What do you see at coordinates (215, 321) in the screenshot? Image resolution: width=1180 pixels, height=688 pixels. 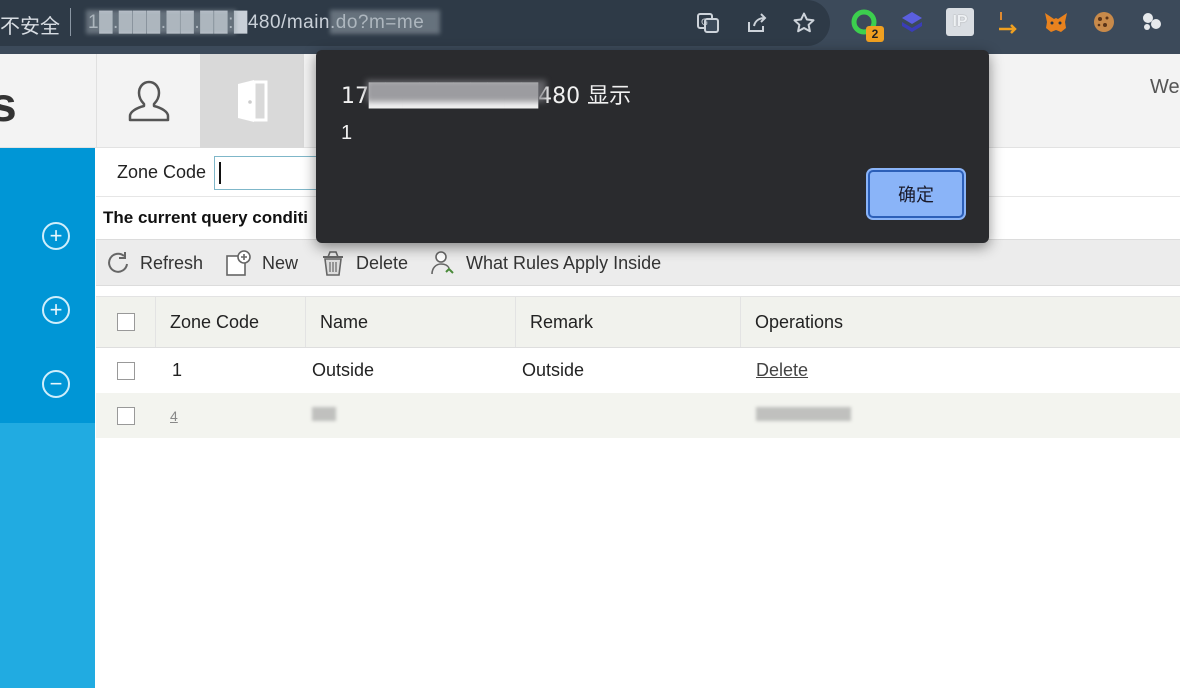 I see `header-label: Zone Code` at bounding box center [215, 321].